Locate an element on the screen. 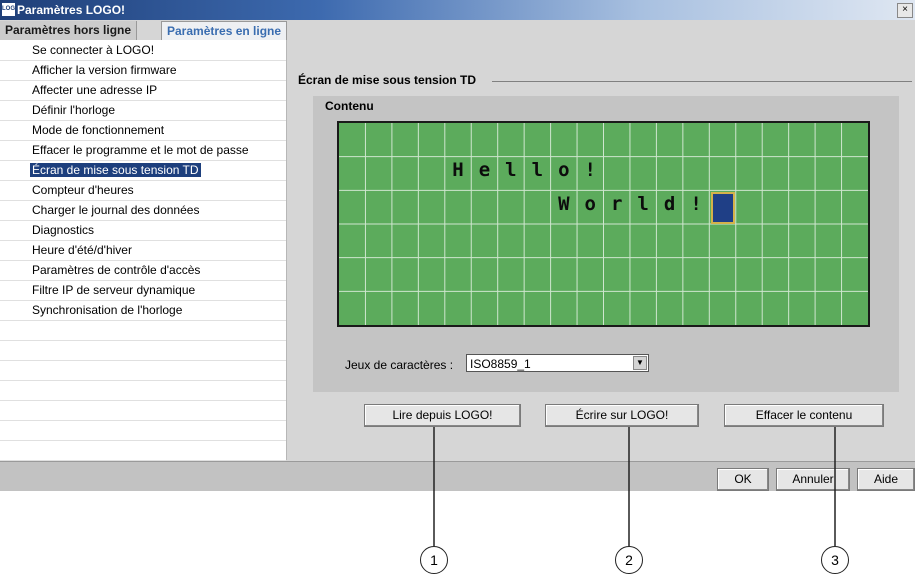 This screenshot has width=915, height=574. callout-3: 3 is located at coordinates (835, 560).